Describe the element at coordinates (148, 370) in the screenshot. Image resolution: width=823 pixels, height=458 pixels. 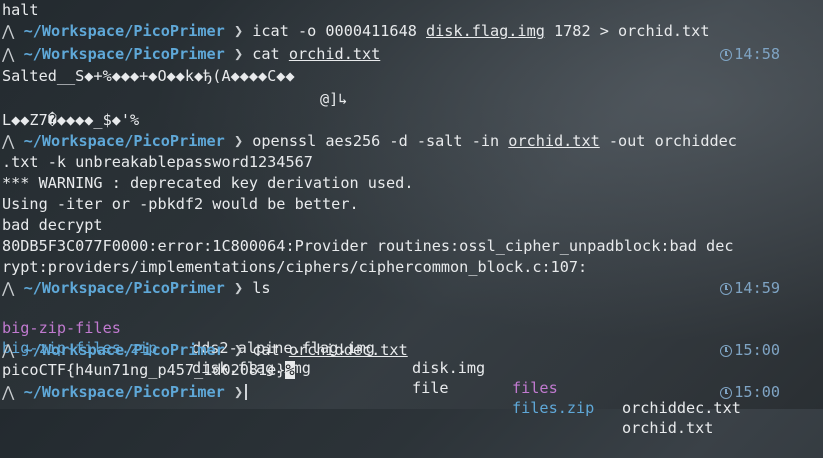
I see `flag-output: picoCTF{h4un71ng_p457_1d02081e}%` at that location.